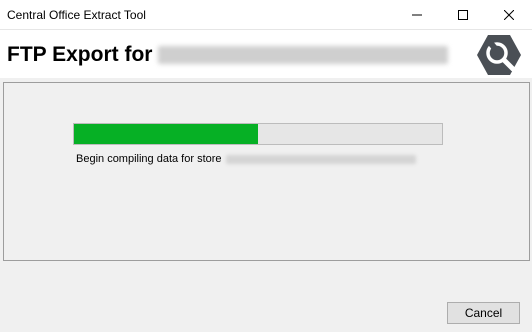 The width and height of the screenshot is (532, 332). I want to click on redacted-store-id, so click(320, 159).